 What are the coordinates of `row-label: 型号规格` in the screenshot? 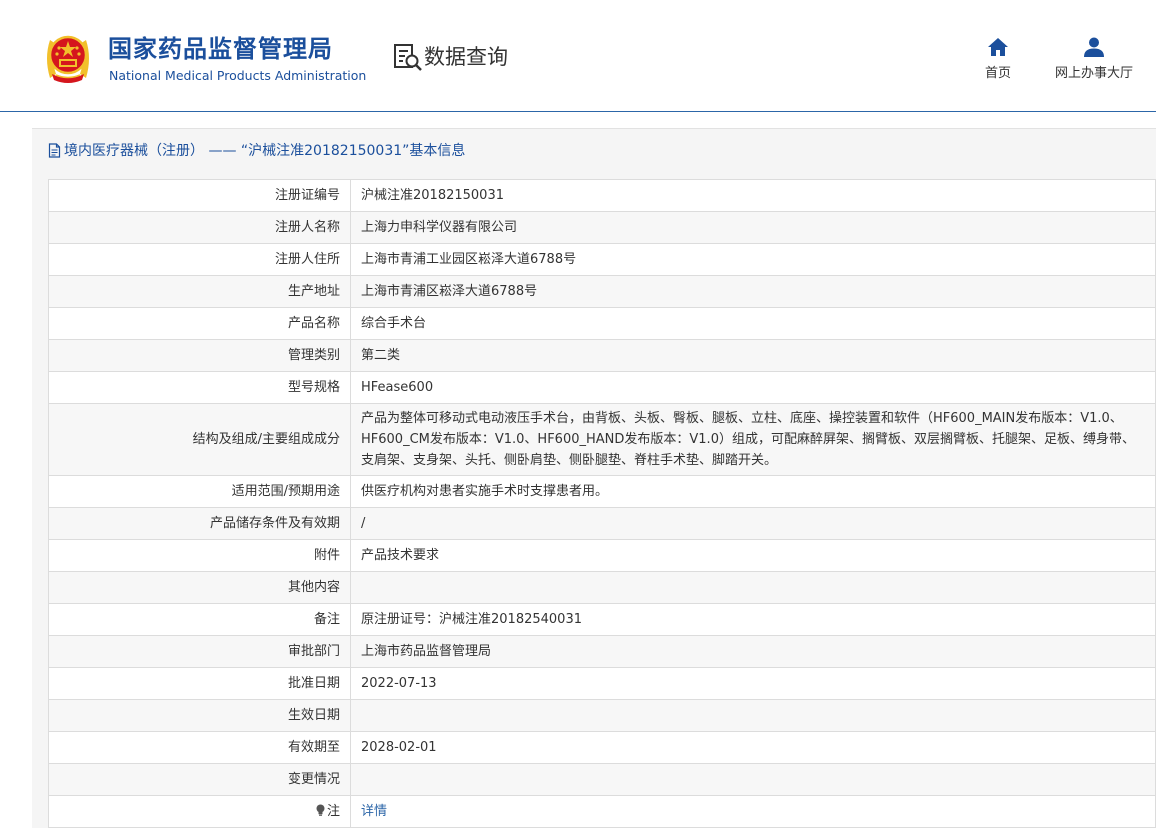 It's located at (199, 387).